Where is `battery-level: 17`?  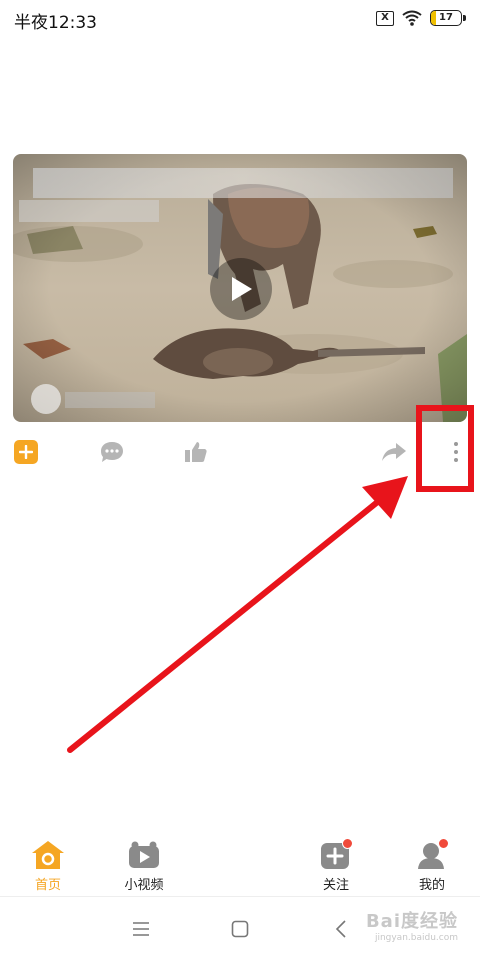 battery-level: 17 is located at coordinates (446, 17).